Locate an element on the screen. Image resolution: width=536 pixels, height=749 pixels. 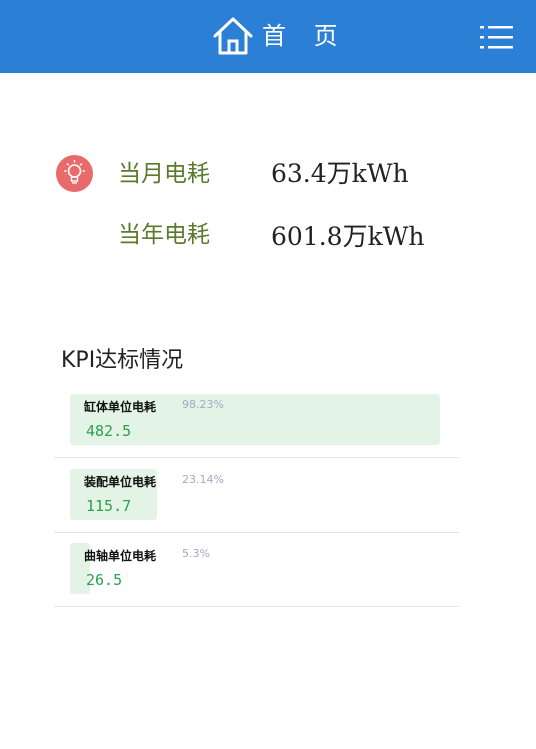
kpi-item-assembly: 装配单位电耗 23.14% 115.7 is located at coordinates (256, 495).